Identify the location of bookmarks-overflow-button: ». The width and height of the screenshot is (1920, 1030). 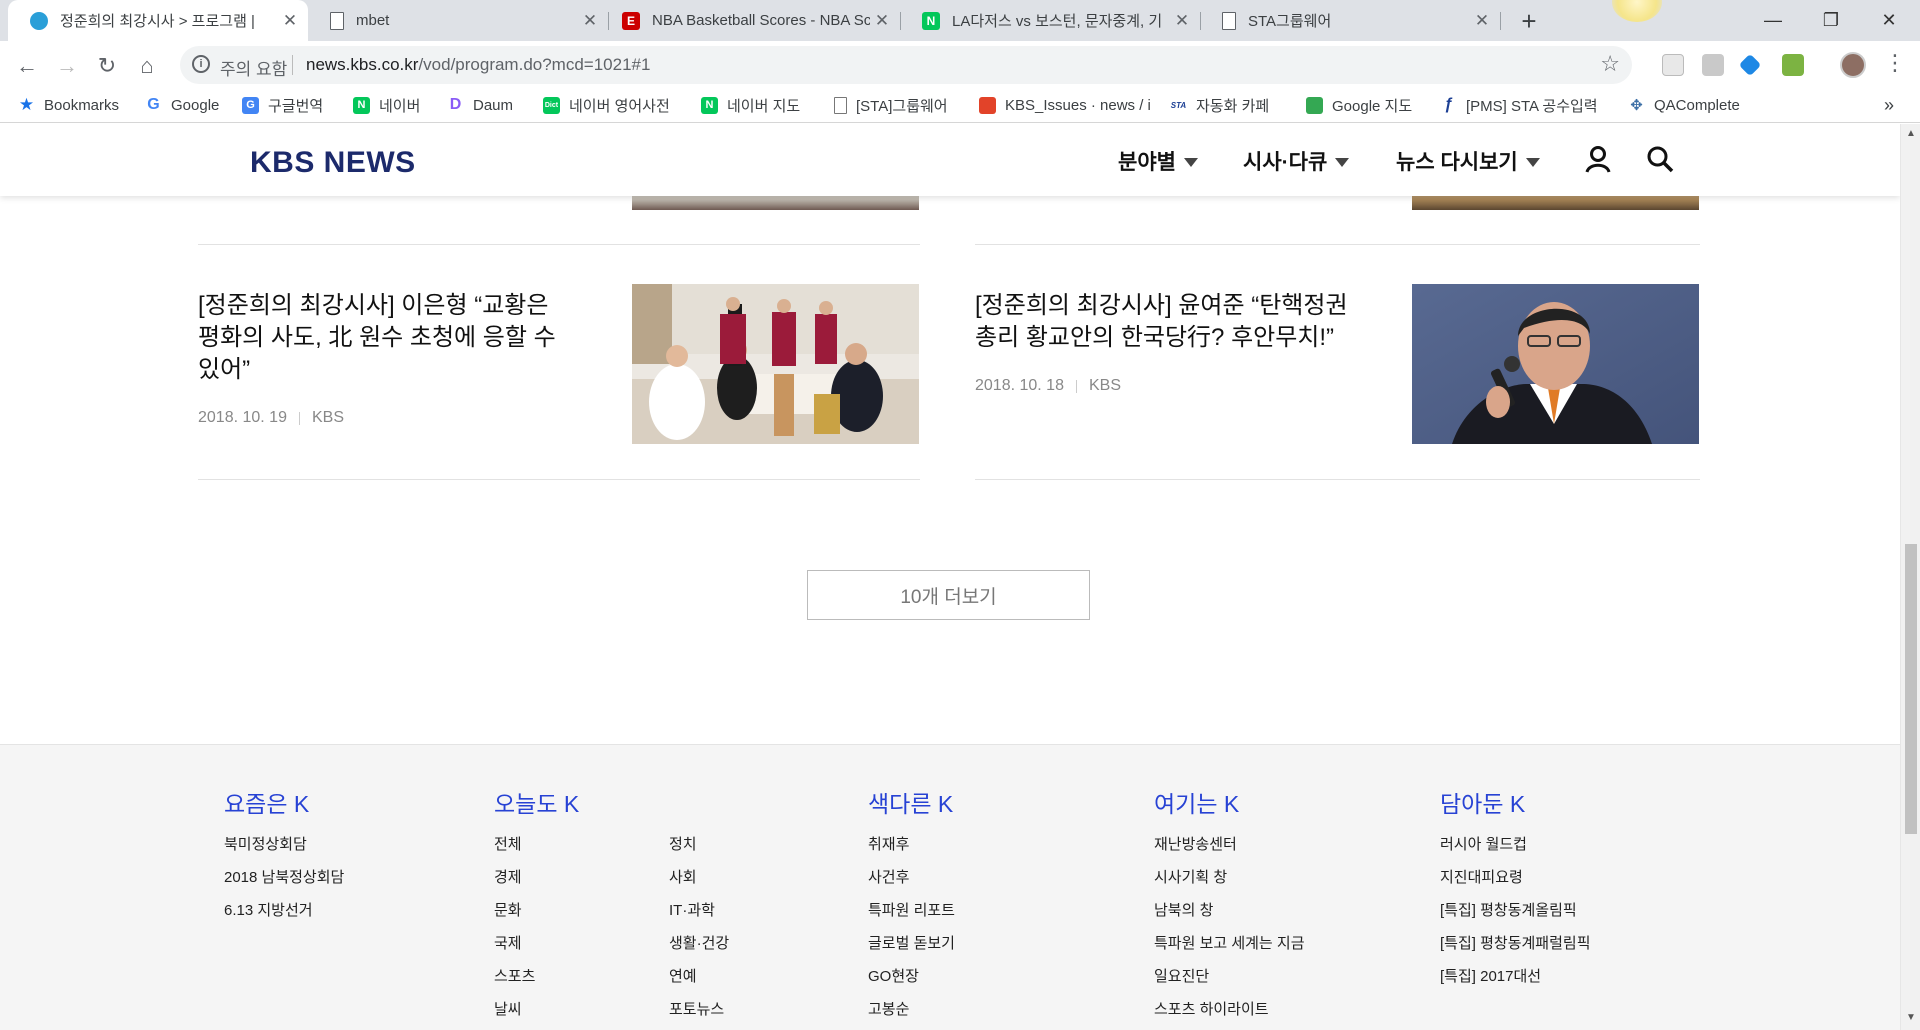
(1889, 105).